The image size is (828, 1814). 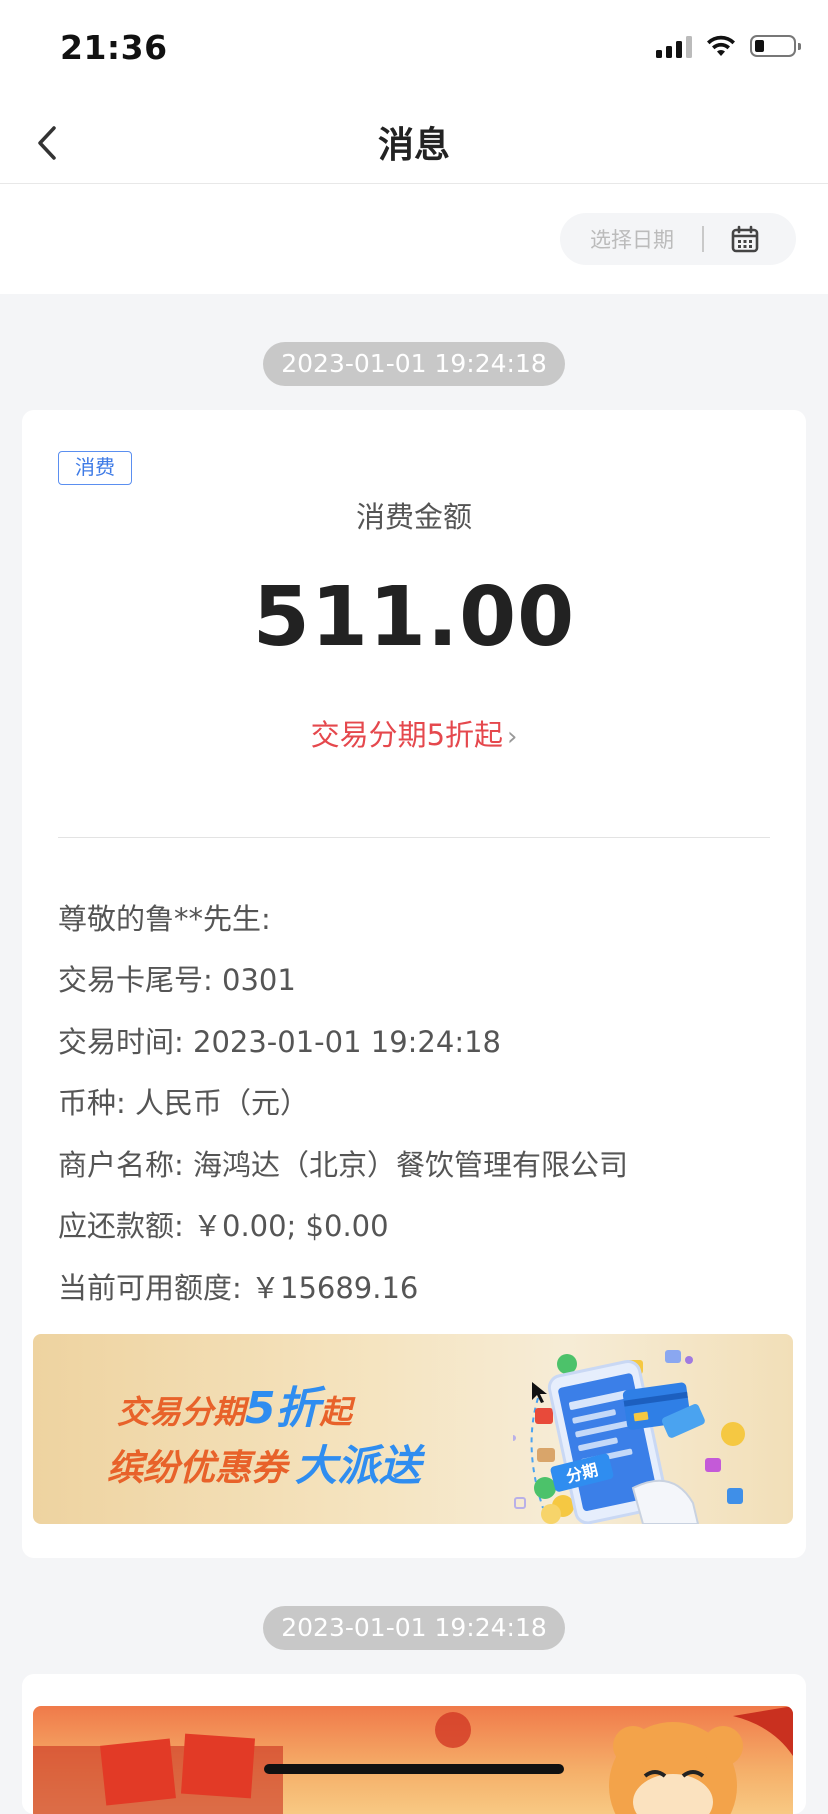 I want to click on cellular-signal-icon, so click(x=674, y=46).